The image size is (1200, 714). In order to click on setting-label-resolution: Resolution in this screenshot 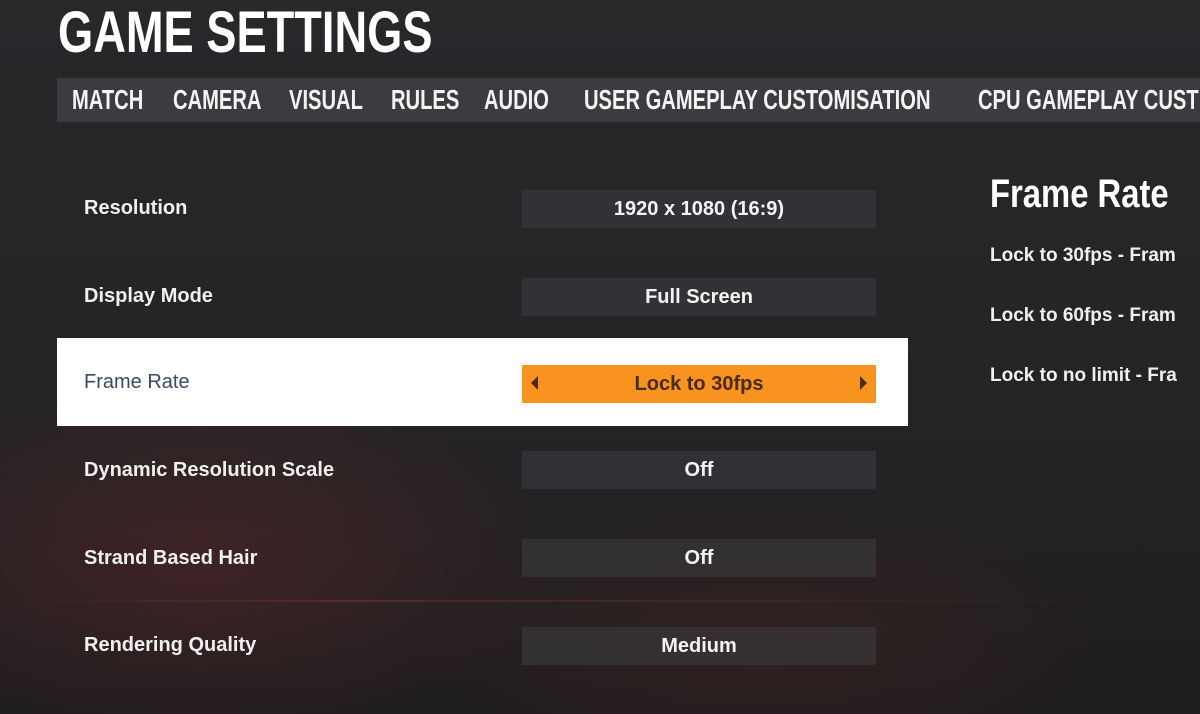, I will do `click(136, 208)`.